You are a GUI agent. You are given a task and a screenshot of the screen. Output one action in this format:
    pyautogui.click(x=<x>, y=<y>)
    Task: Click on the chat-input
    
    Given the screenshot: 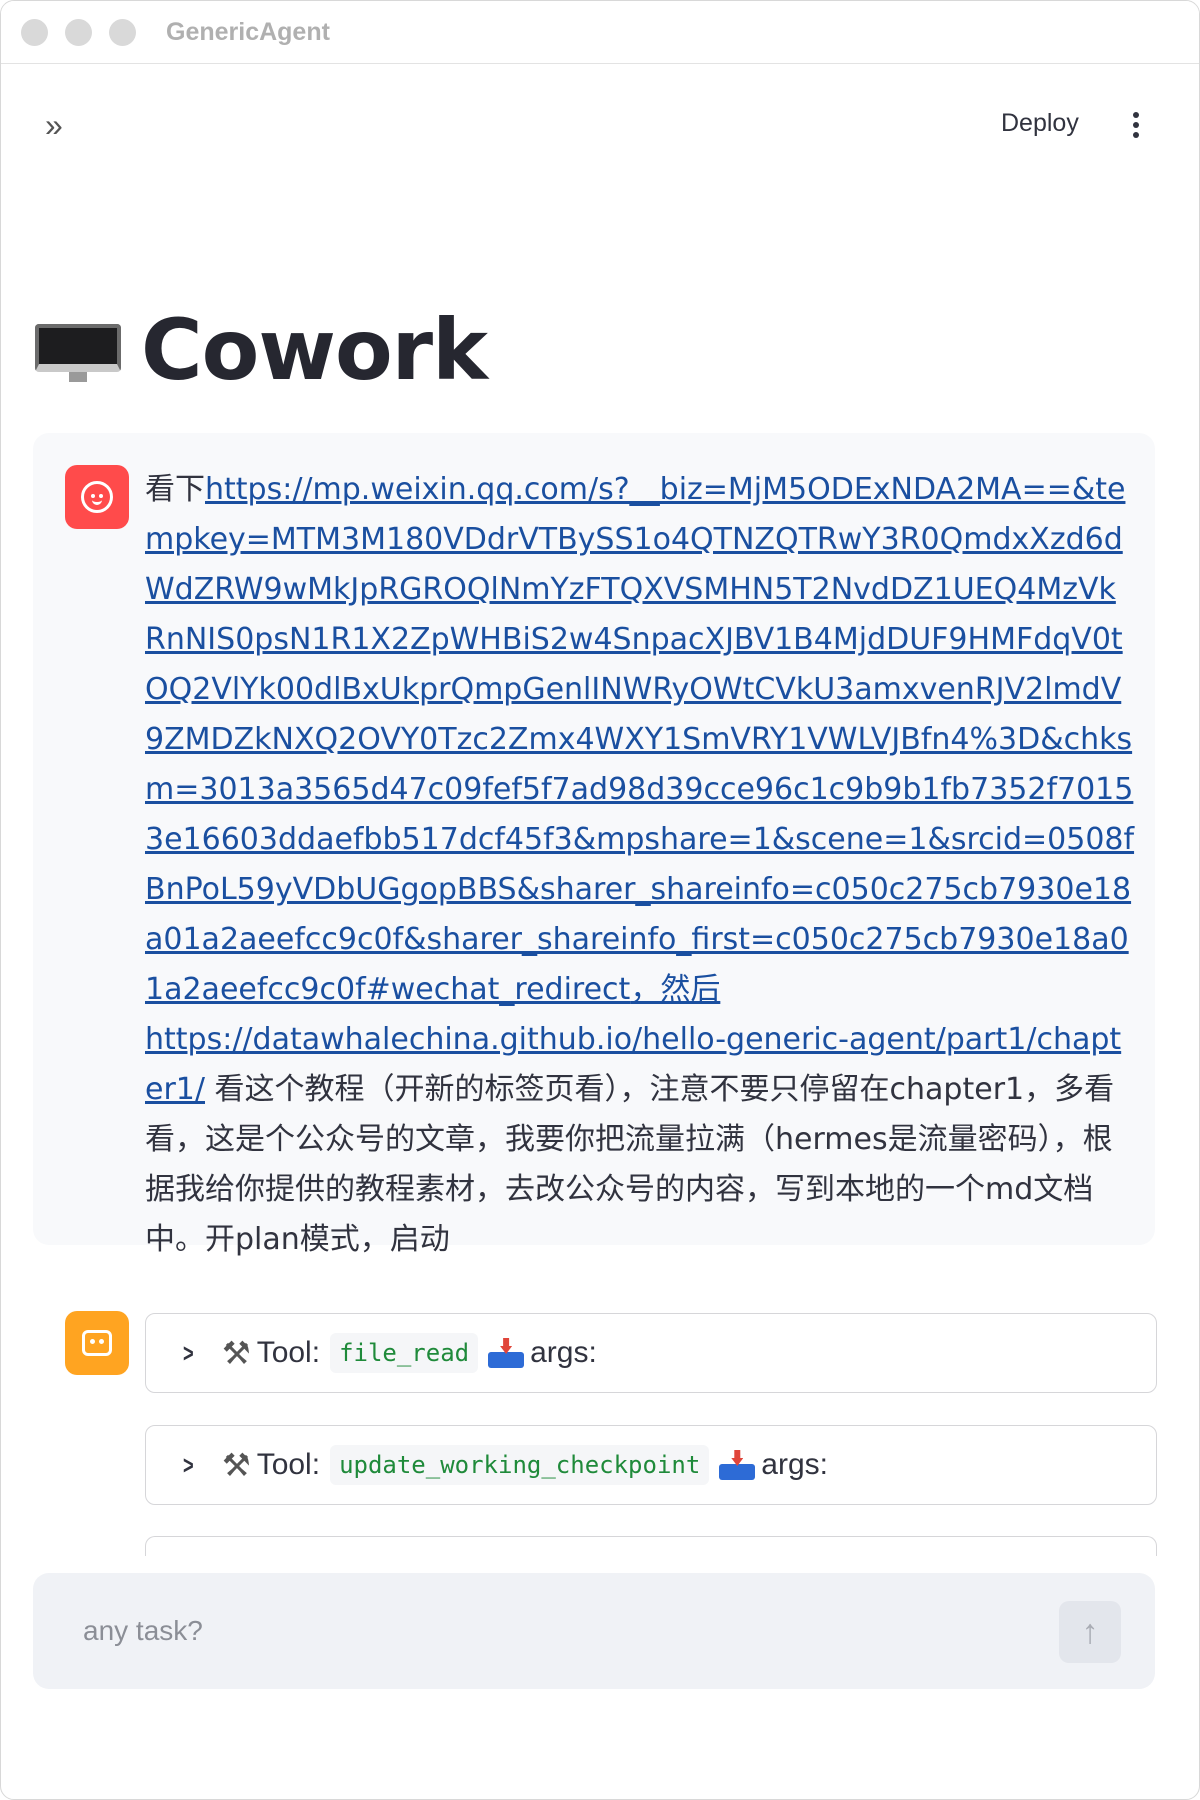 What is the action you would take?
    pyautogui.click(x=533, y=1631)
    